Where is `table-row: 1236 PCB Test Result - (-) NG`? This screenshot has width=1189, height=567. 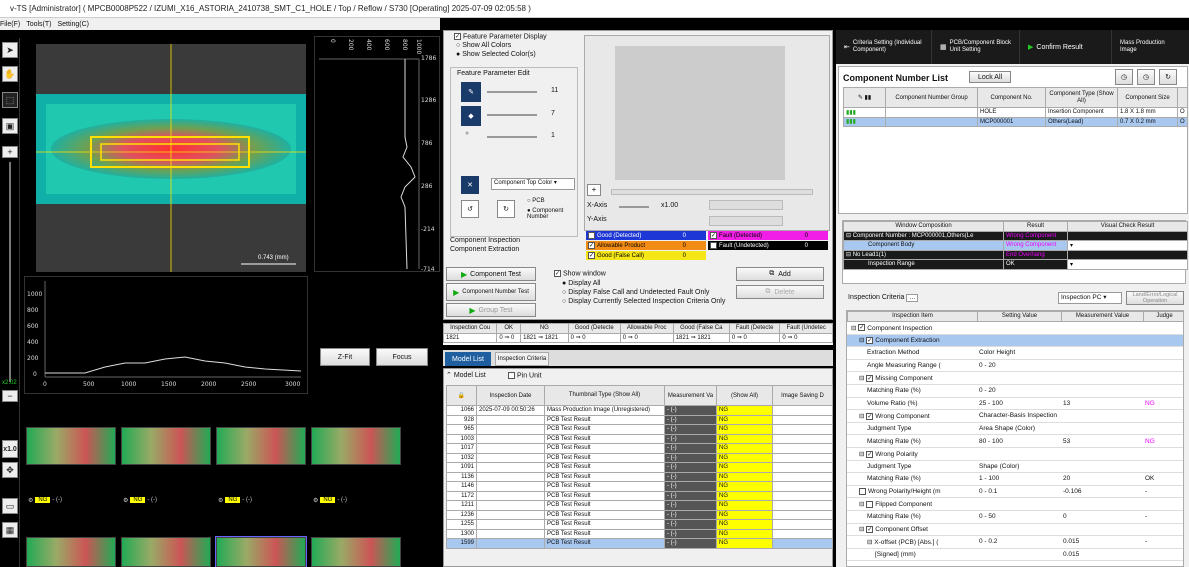 table-row: 1236 PCB Test Result - (-) NG is located at coordinates (639, 514).